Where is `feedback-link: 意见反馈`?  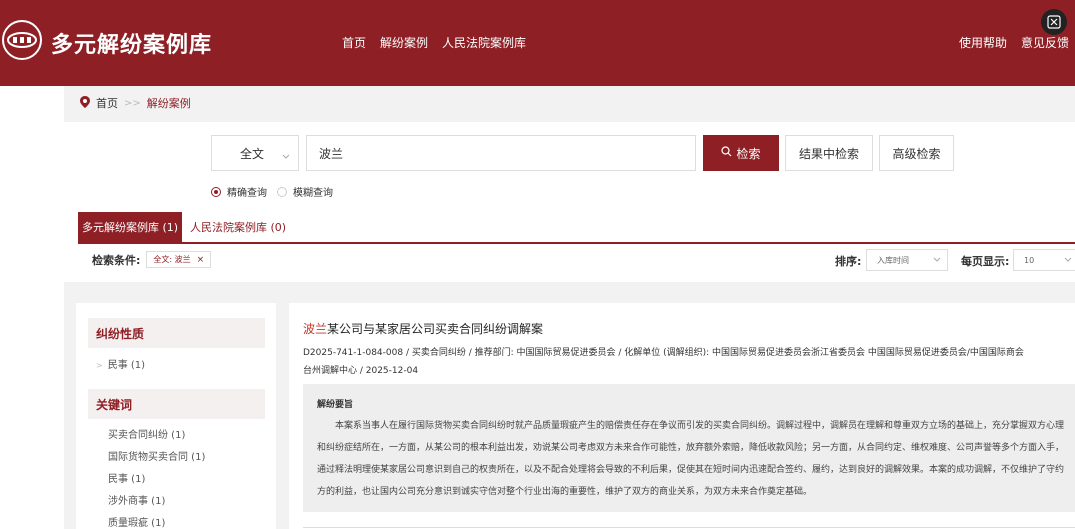 feedback-link: 意见反馈 is located at coordinates (1045, 42).